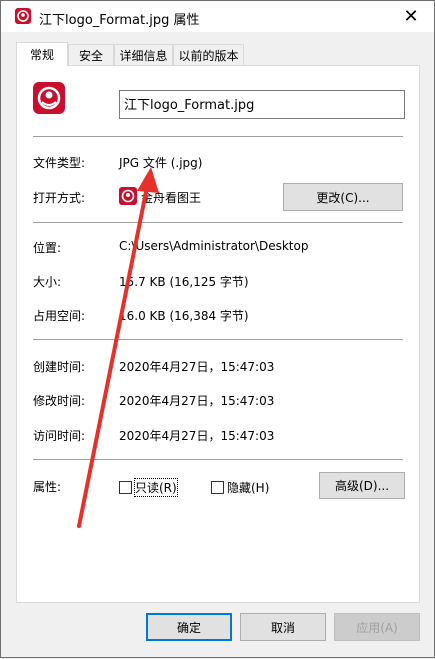 This screenshot has width=435, height=659. I want to click on ok-button: 确定, so click(189, 627).